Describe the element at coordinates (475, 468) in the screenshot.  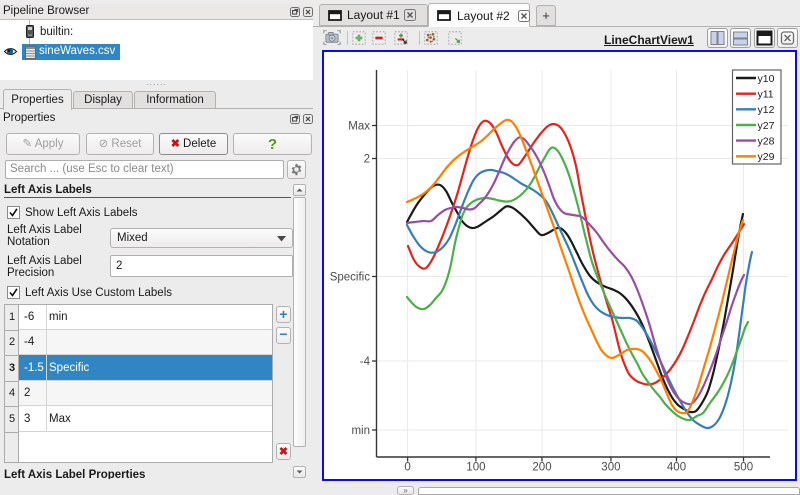
I see `svg-text: 100` at that location.